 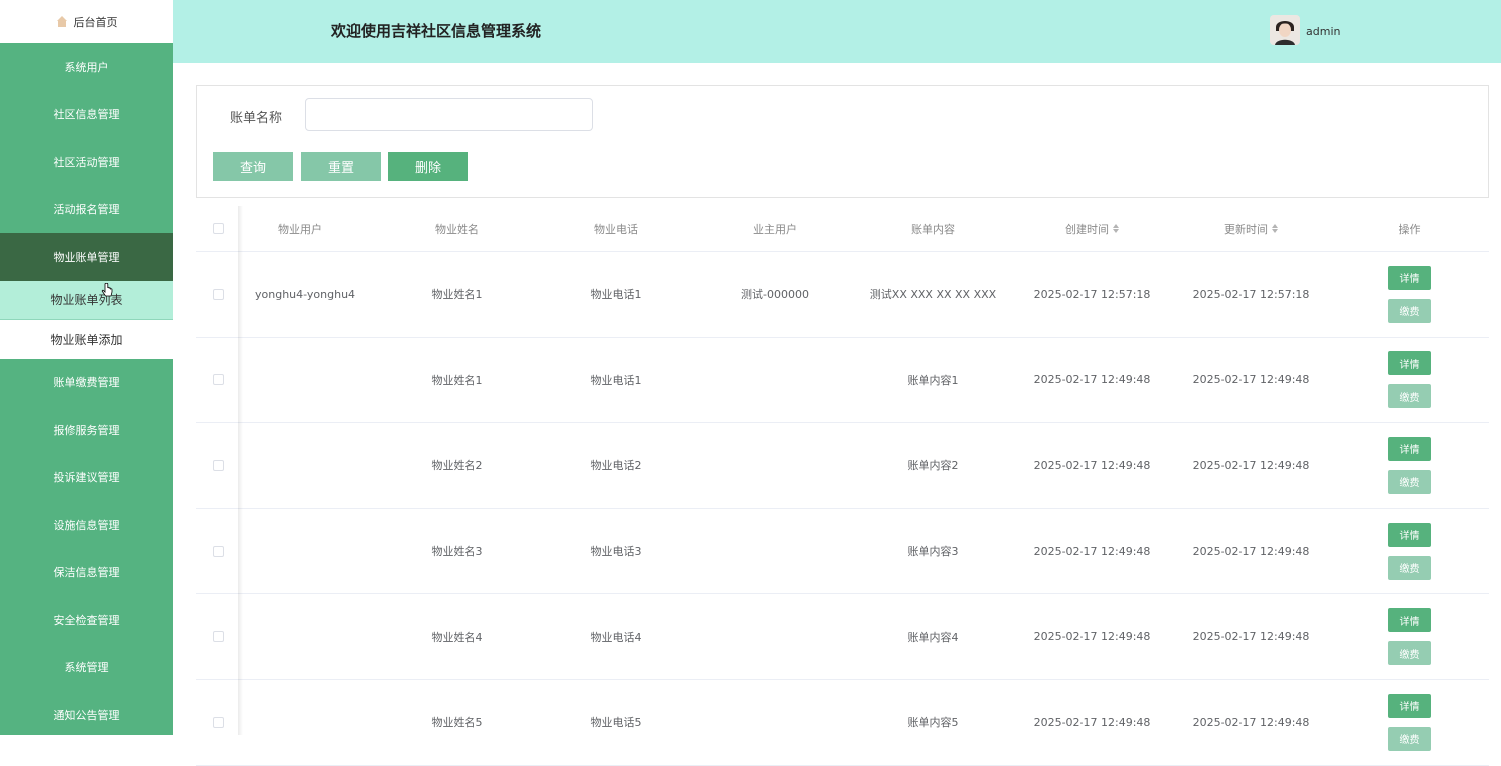 What do you see at coordinates (842, 229) in the screenshot?
I see `table-header-row: 物业用户 物业姓名 物业电话 业主用户 账单内容 创建时间 更新时间 操作` at bounding box center [842, 229].